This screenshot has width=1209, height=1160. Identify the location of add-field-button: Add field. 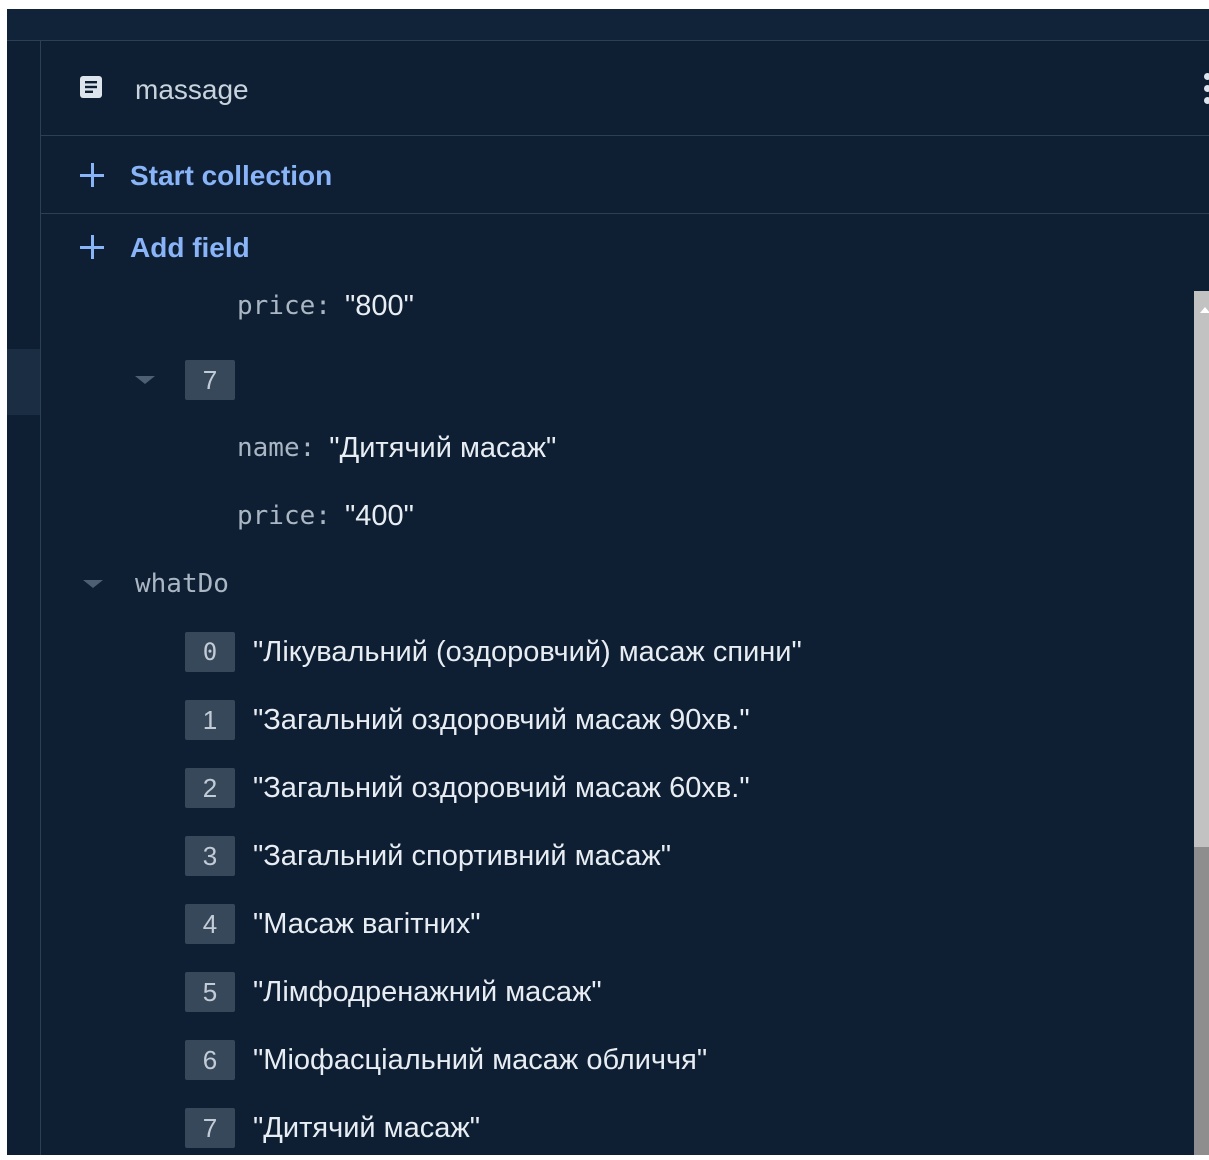
(165, 248).